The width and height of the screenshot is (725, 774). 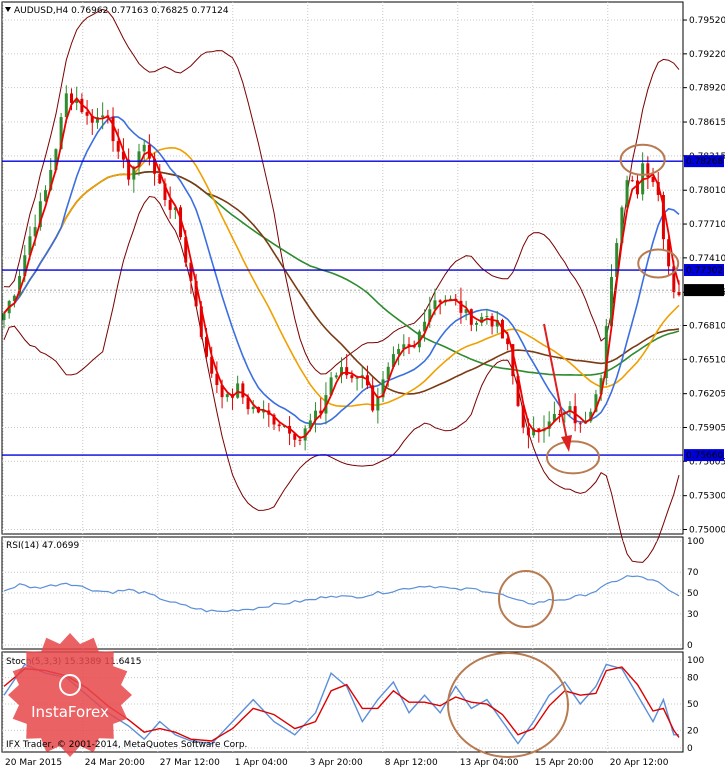 What do you see at coordinates (707, 191) in the screenshot?
I see `y-tick-label: 0.78010` at bounding box center [707, 191].